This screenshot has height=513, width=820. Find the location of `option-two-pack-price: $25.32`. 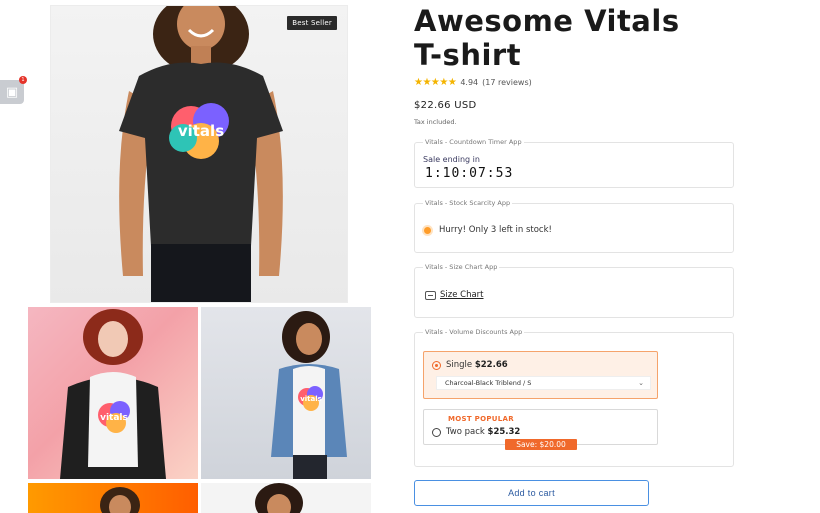

option-two-pack-price: $25.32 is located at coordinates (504, 432).